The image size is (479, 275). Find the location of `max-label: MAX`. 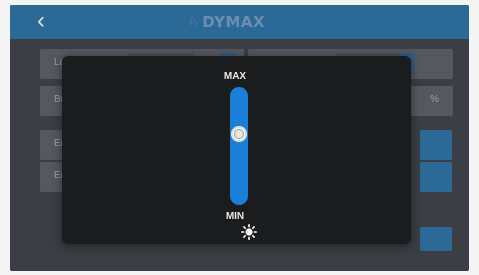

max-label: MAX is located at coordinates (235, 76).